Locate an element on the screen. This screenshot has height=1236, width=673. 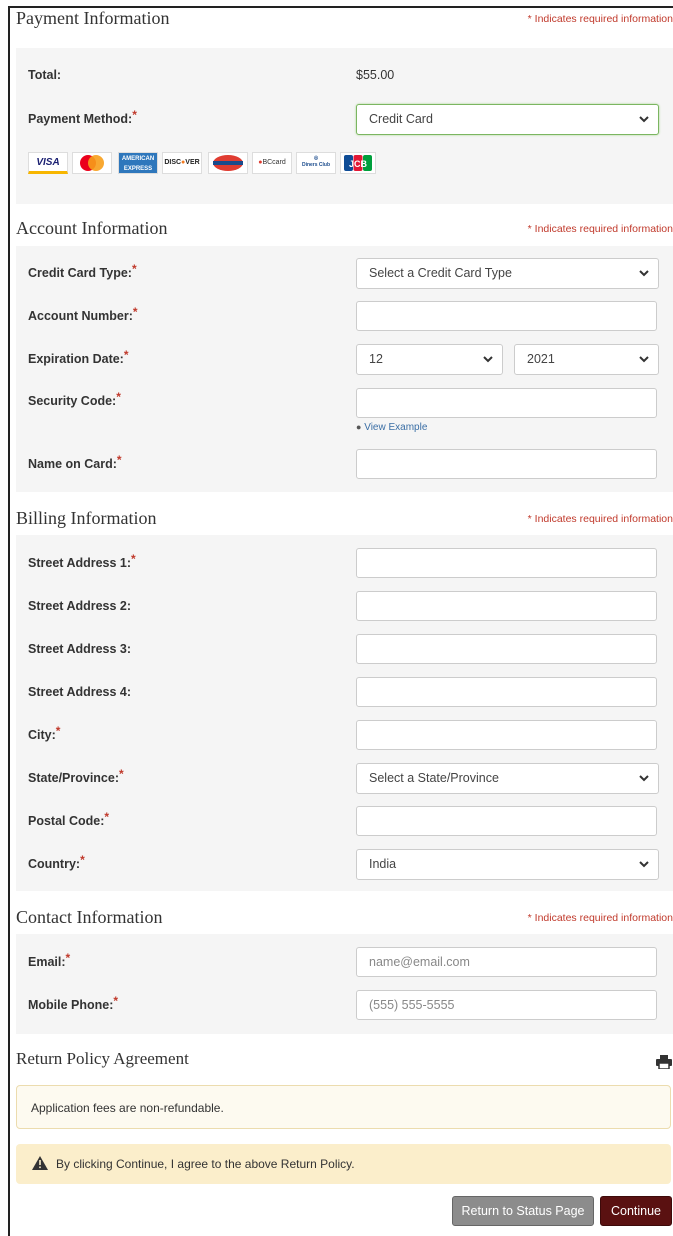
visa-logo-icon: VISA is located at coordinates (48, 163).